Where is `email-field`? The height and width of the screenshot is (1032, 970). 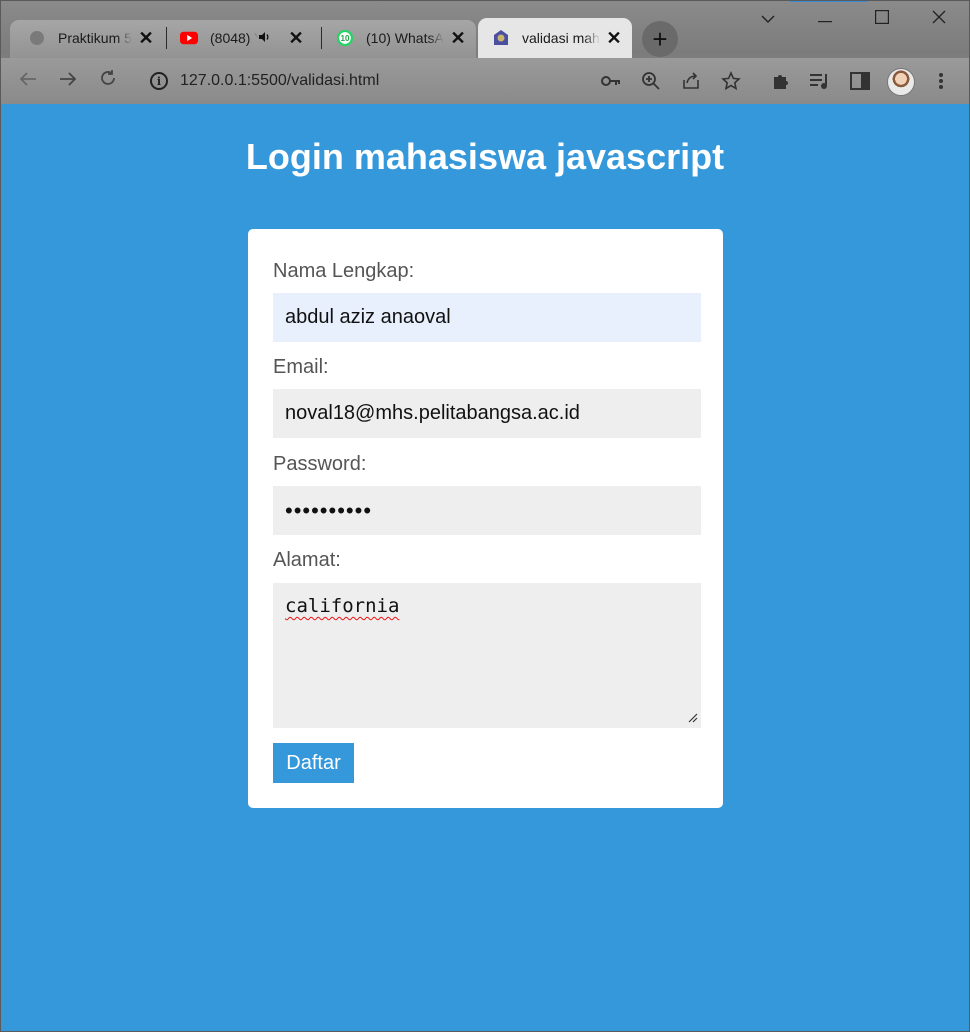 email-field is located at coordinates (487, 413).